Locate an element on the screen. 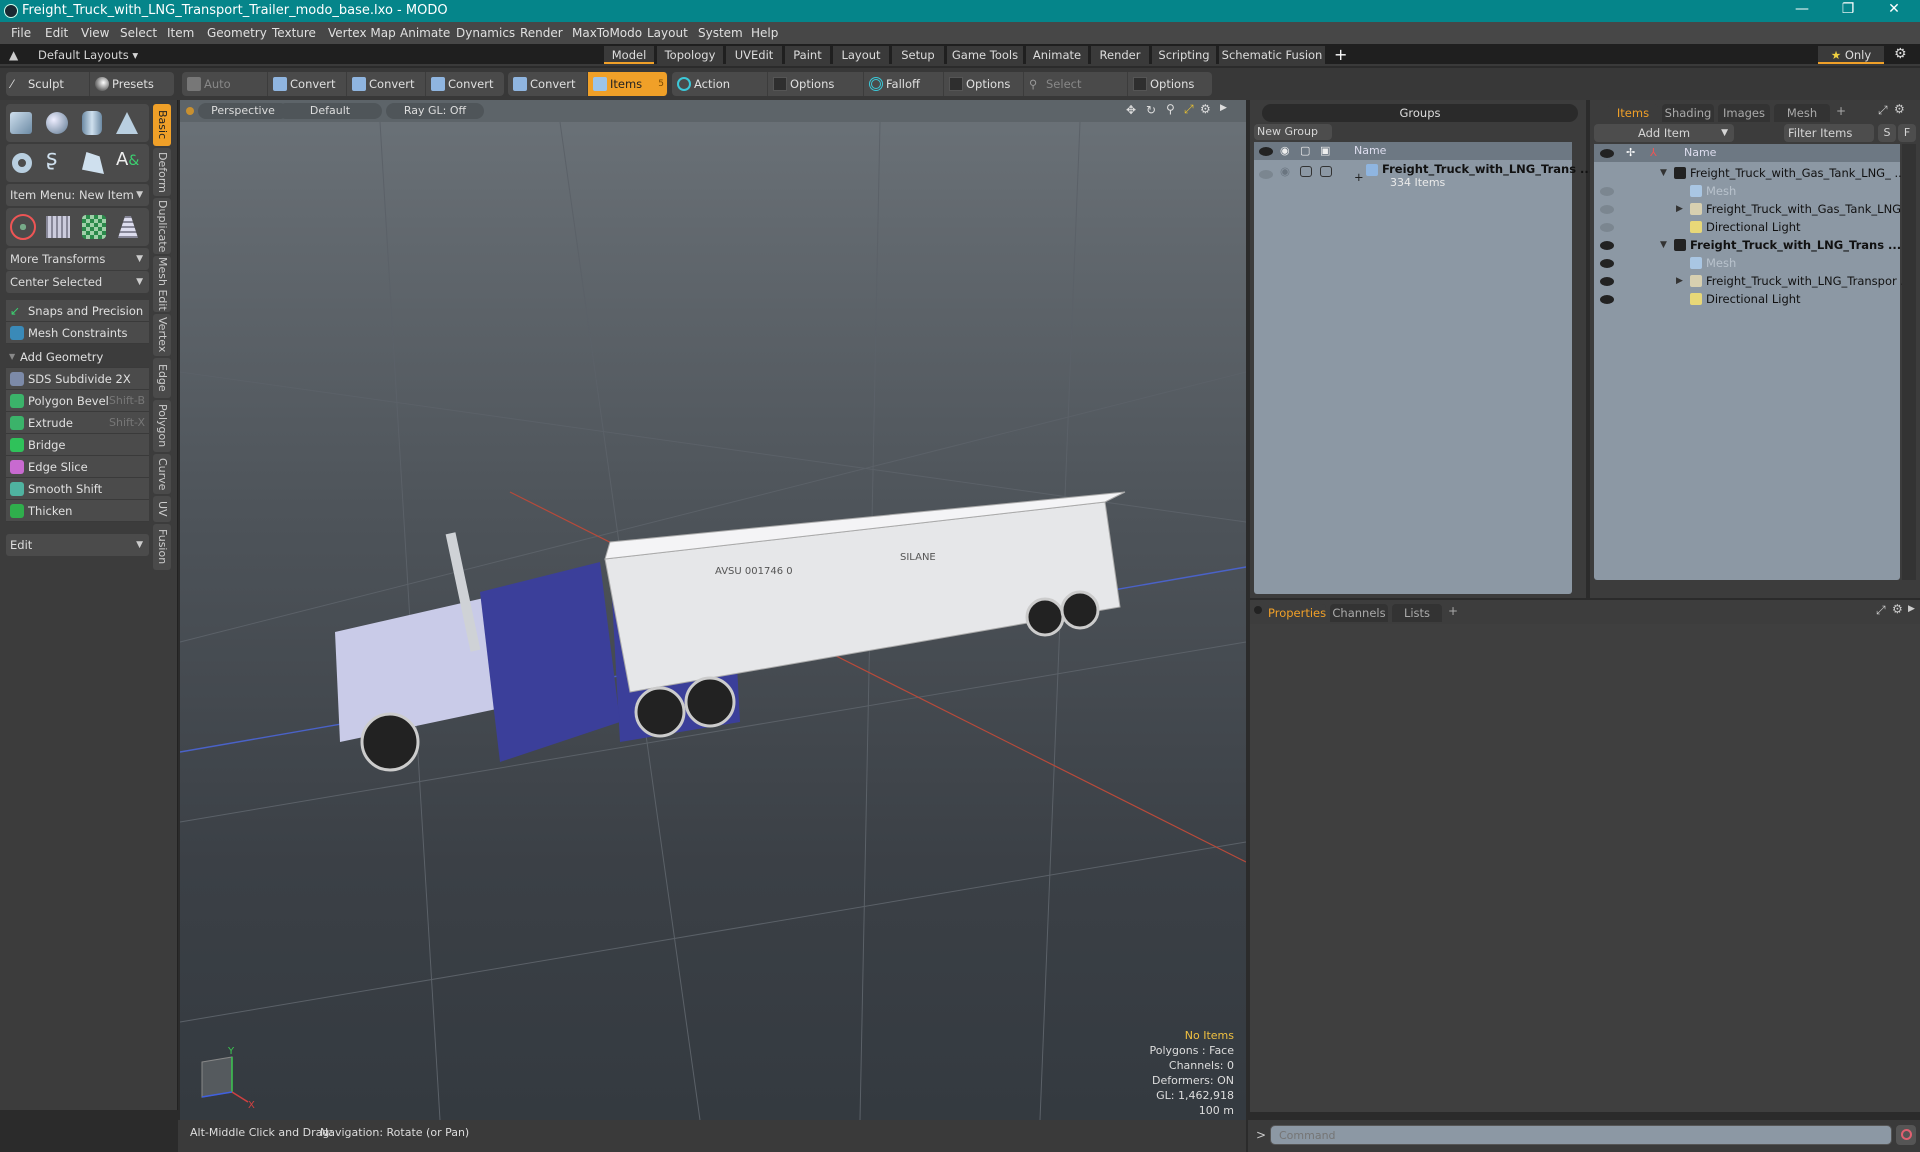  menu-maxtomodo: MaxToModo is located at coordinates (607, 33).